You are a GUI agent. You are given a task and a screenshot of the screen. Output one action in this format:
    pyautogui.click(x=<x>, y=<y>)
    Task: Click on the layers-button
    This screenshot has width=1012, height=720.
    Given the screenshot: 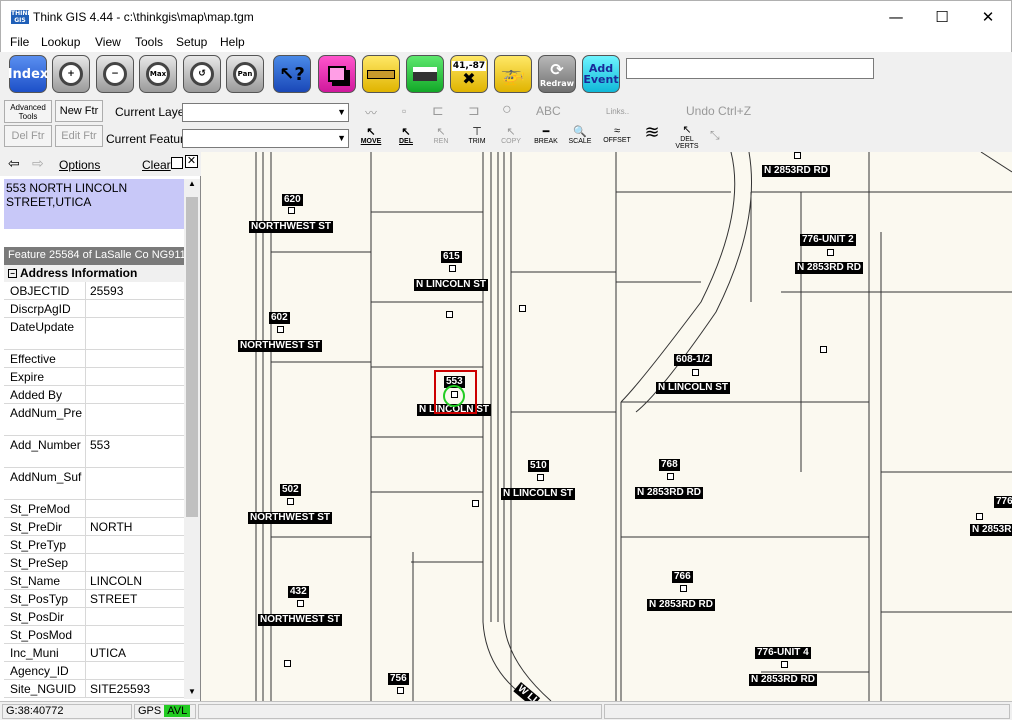 What is the action you would take?
    pyautogui.click(x=337, y=74)
    